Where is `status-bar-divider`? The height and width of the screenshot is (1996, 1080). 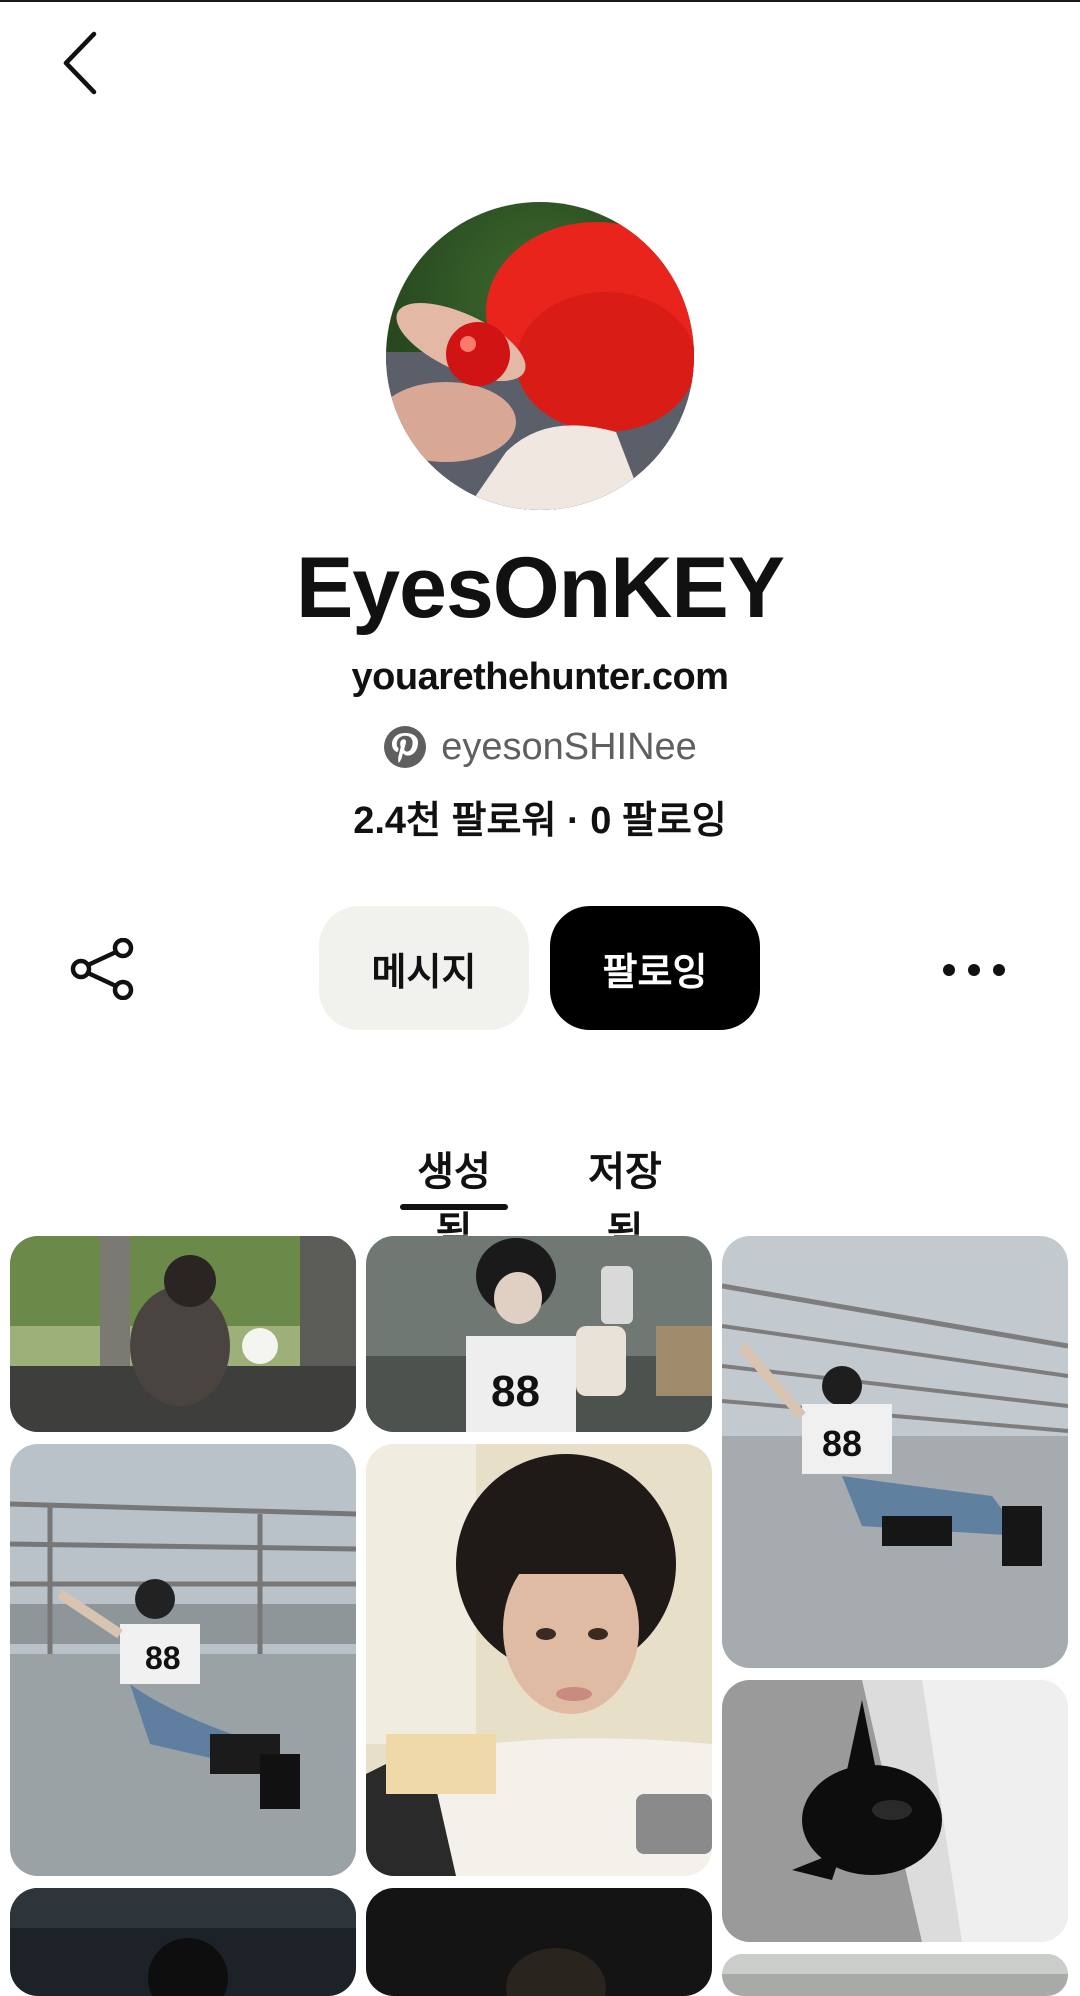
status-bar-divider is located at coordinates (540, 1).